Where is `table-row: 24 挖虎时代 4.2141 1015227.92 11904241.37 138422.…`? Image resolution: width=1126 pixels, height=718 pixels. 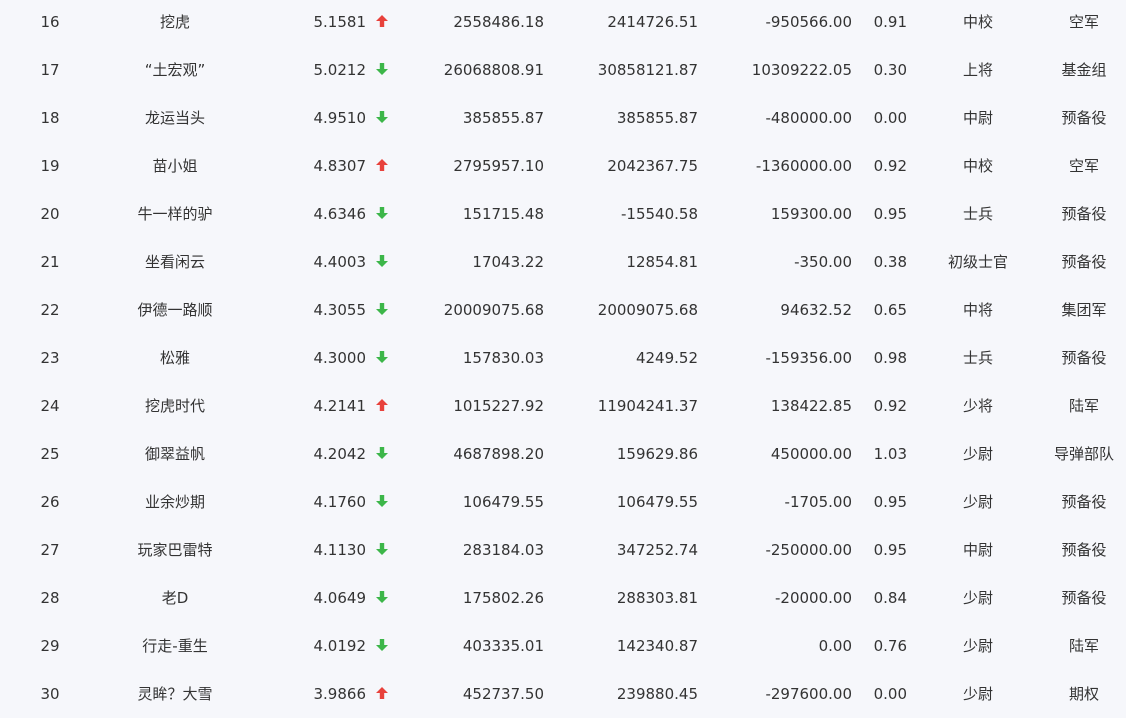 table-row: 24 挖虎时代 4.2141 1015227.92 11904241.37 138422.… is located at coordinates (563, 406).